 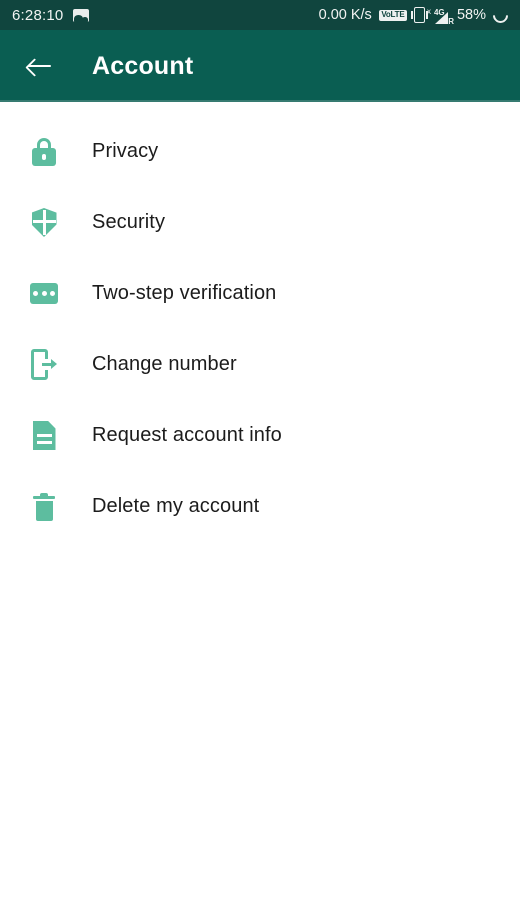 I want to click on volte-icon: VoLTE, so click(x=392, y=15).